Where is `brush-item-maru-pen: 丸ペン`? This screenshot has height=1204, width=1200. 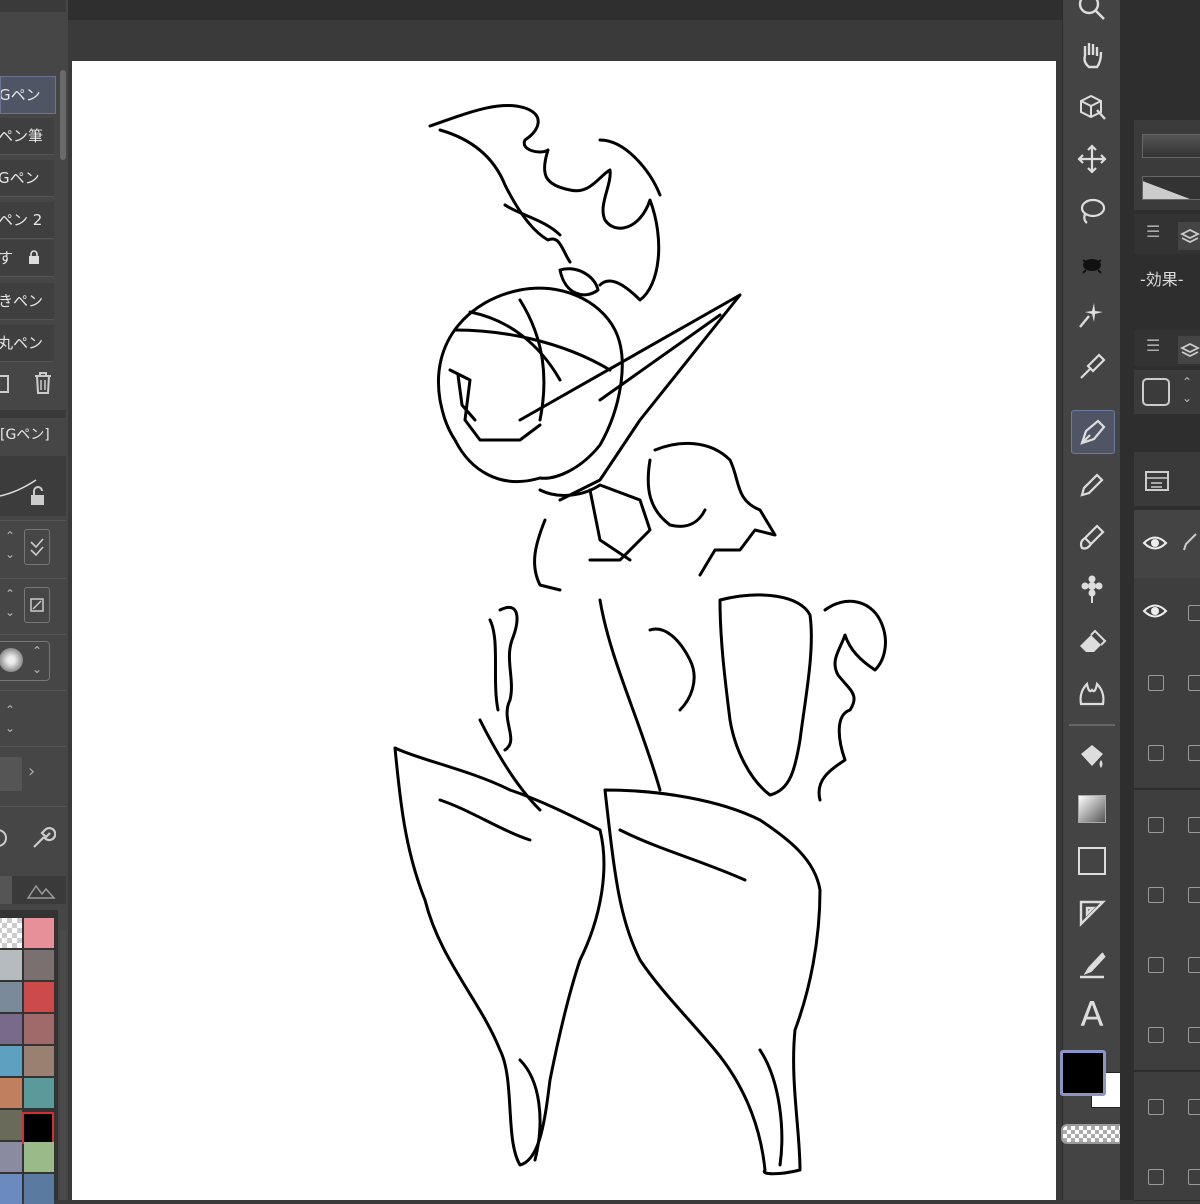
brush-item-maru-pen: 丸ペン is located at coordinates (27, 343).